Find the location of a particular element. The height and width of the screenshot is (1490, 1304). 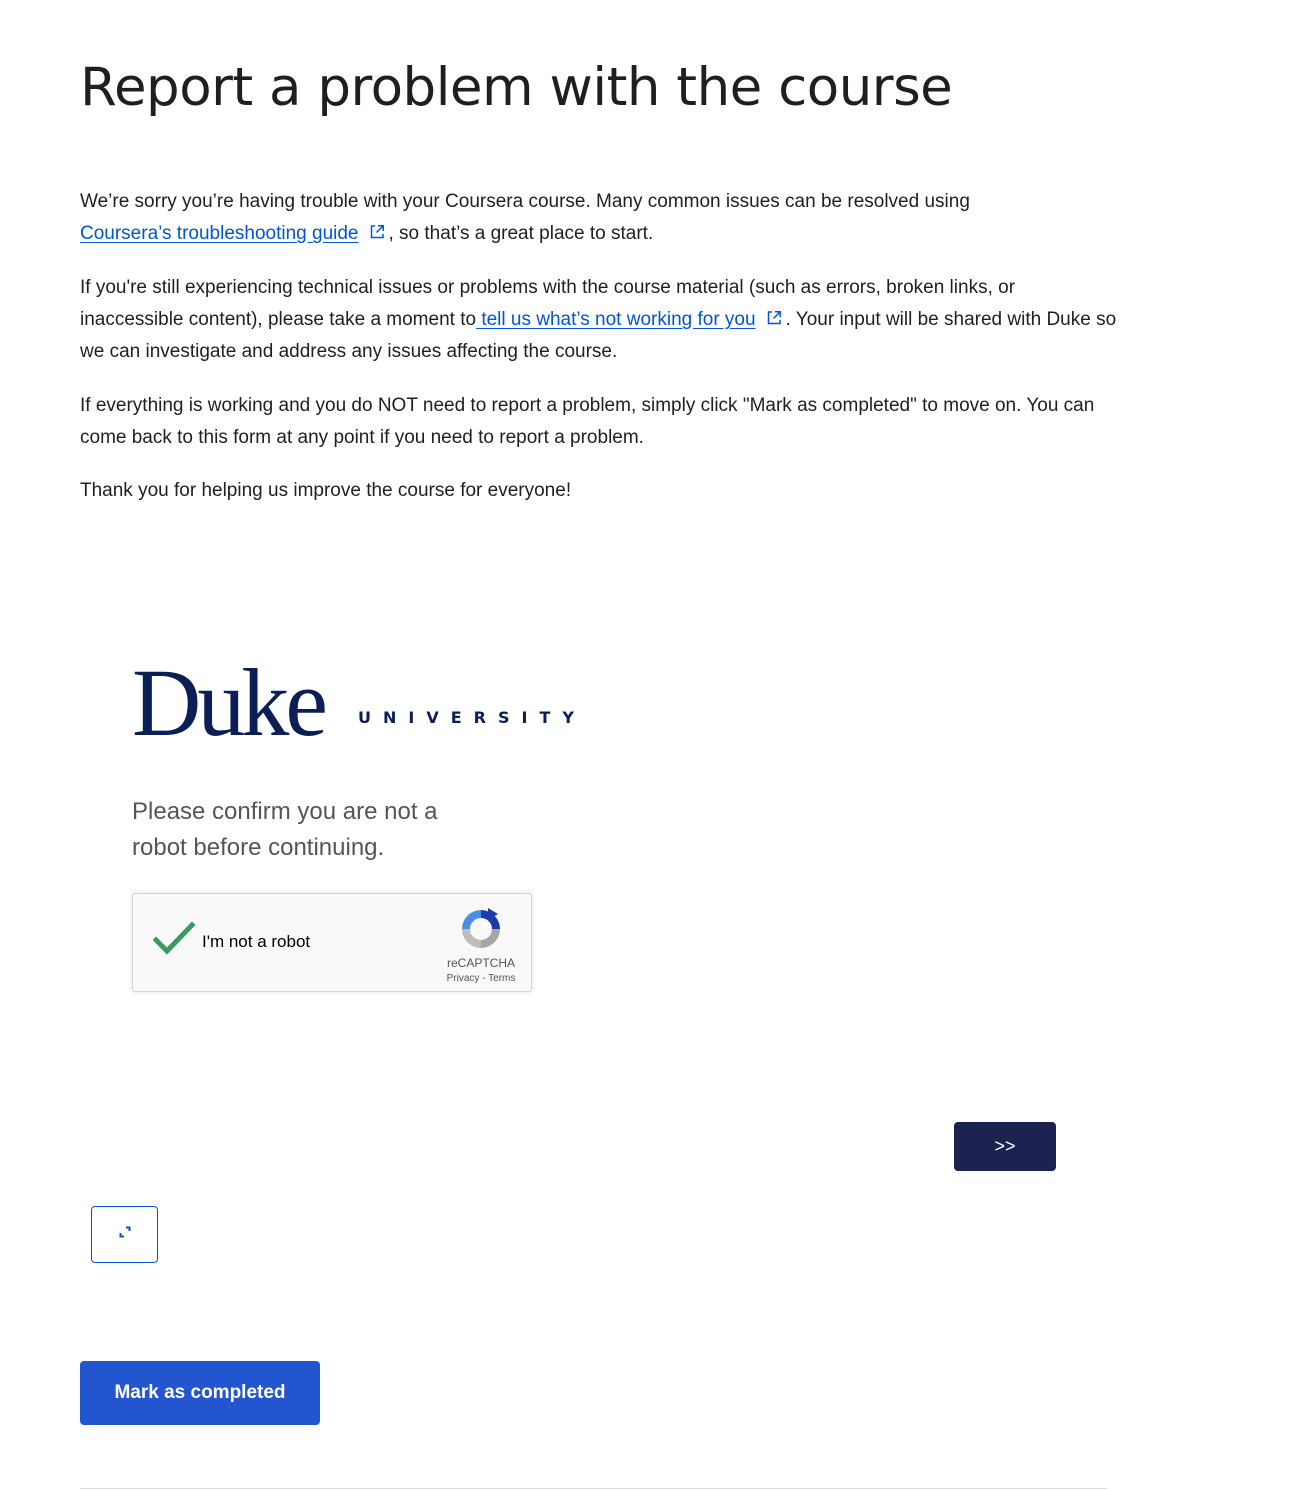

expand-button is located at coordinates (124, 1234).